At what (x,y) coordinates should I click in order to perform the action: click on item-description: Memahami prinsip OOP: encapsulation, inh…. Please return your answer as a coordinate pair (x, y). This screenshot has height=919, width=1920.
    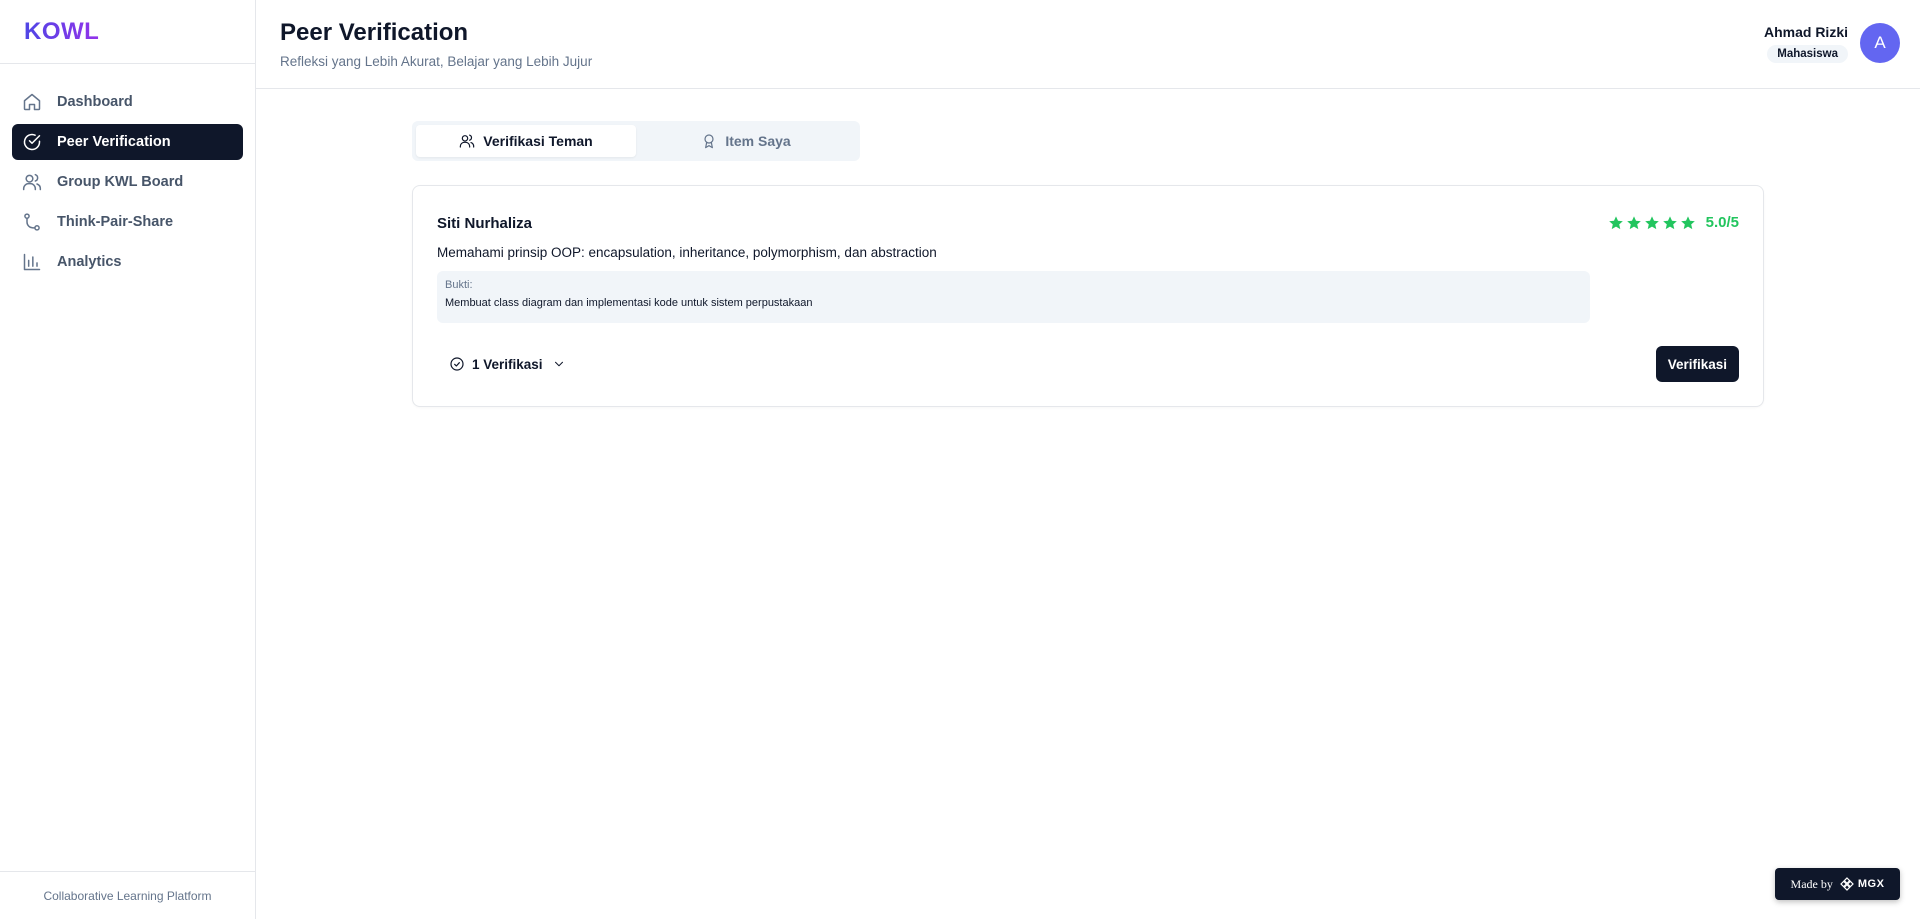
    Looking at the image, I should click on (687, 252).